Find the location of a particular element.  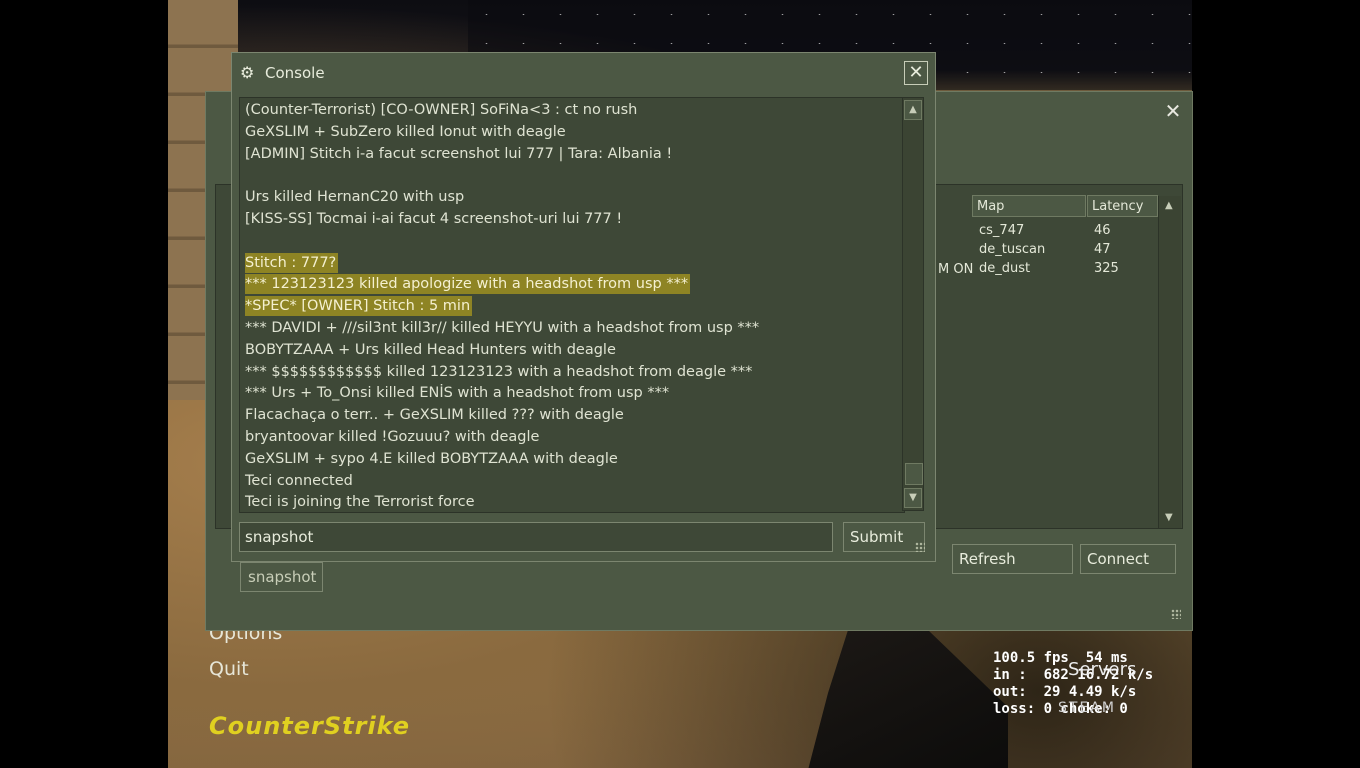

server-row-map: cs_747 is located at coordinates (1001, 230).